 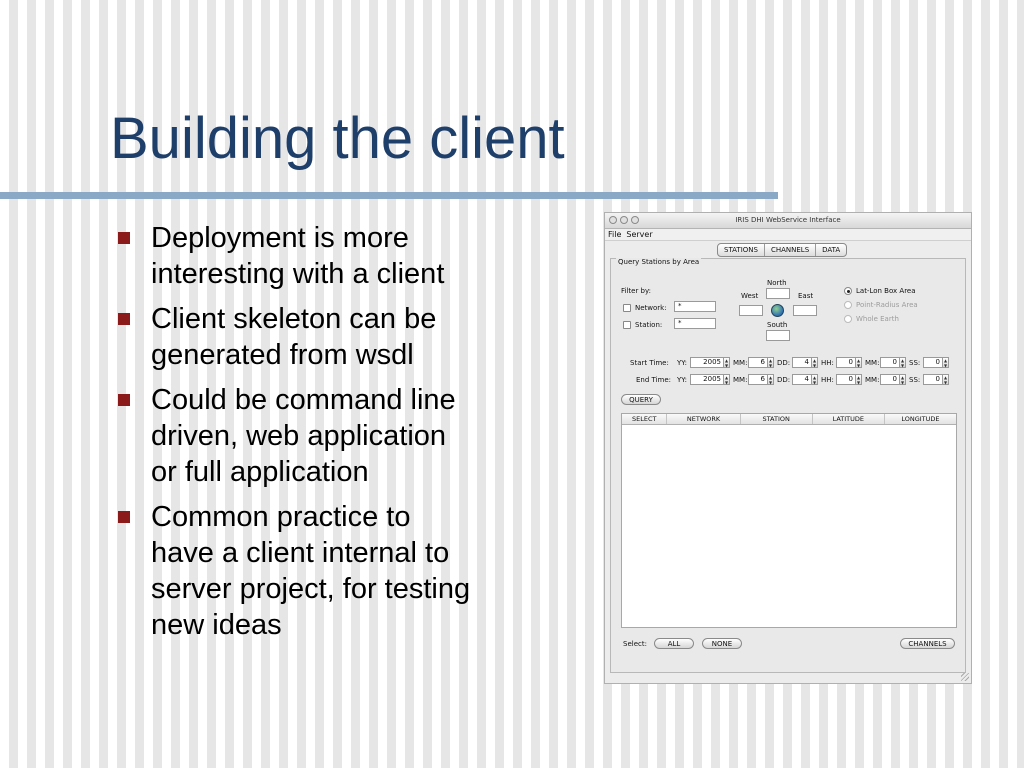 I want to click on select-label: Select:, so click(x=635, y=644).